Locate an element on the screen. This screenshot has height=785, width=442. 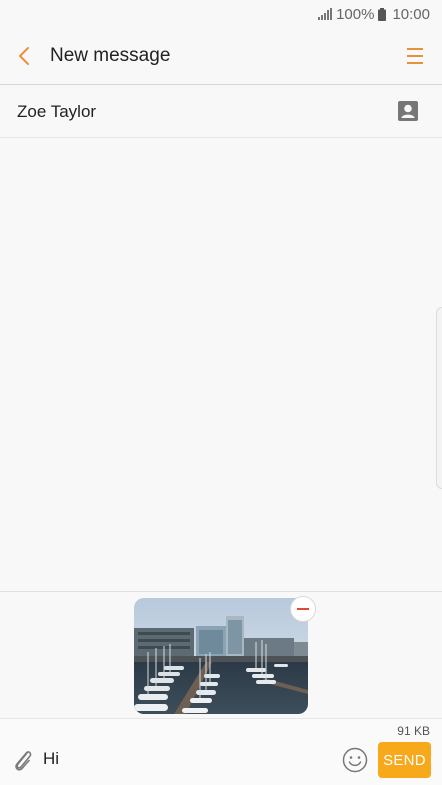
recipient-name: Zoe Taylor is located at coordinates (56, 112).